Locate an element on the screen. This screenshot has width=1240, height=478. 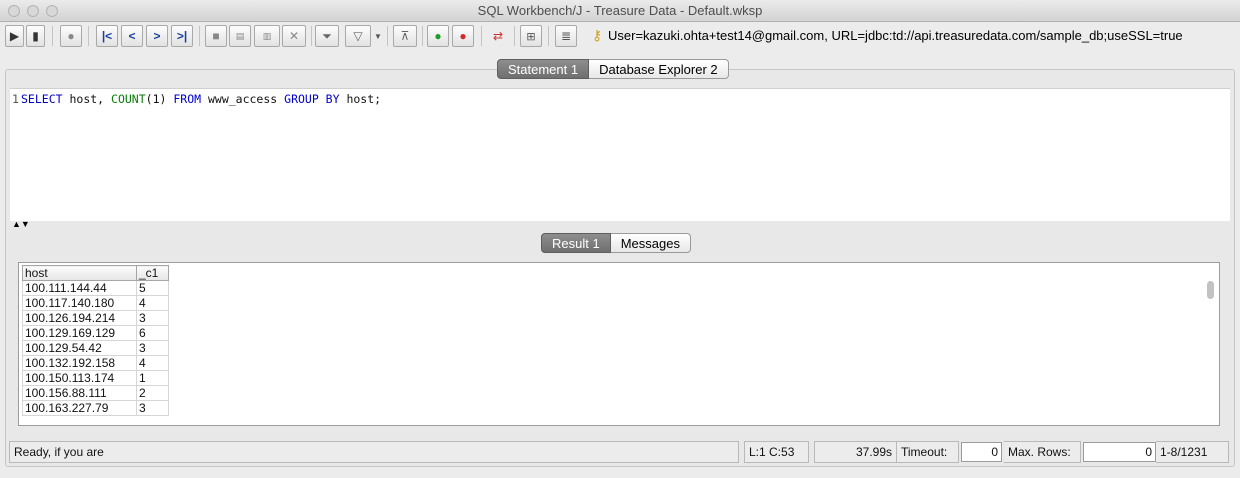
max-rows-field: 0 is located at coordinates (1119, 452).